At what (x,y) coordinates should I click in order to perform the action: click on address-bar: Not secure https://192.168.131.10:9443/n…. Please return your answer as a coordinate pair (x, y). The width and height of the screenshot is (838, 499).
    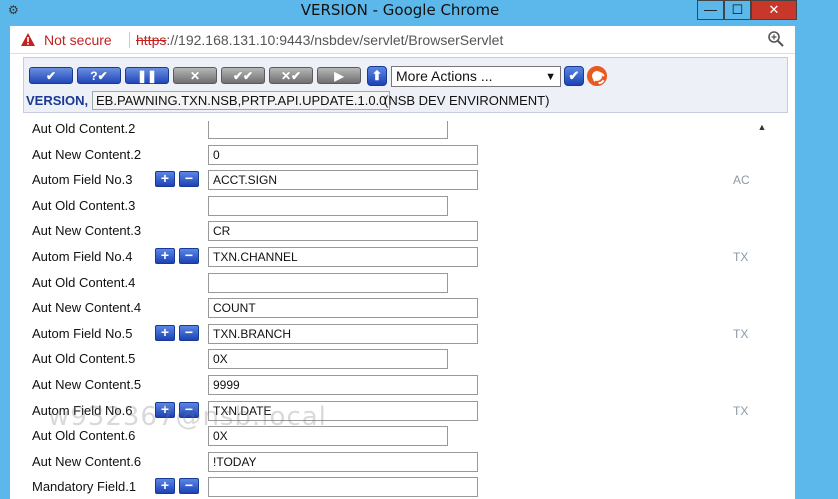
    Looking at the image, I should click on (402, 40).